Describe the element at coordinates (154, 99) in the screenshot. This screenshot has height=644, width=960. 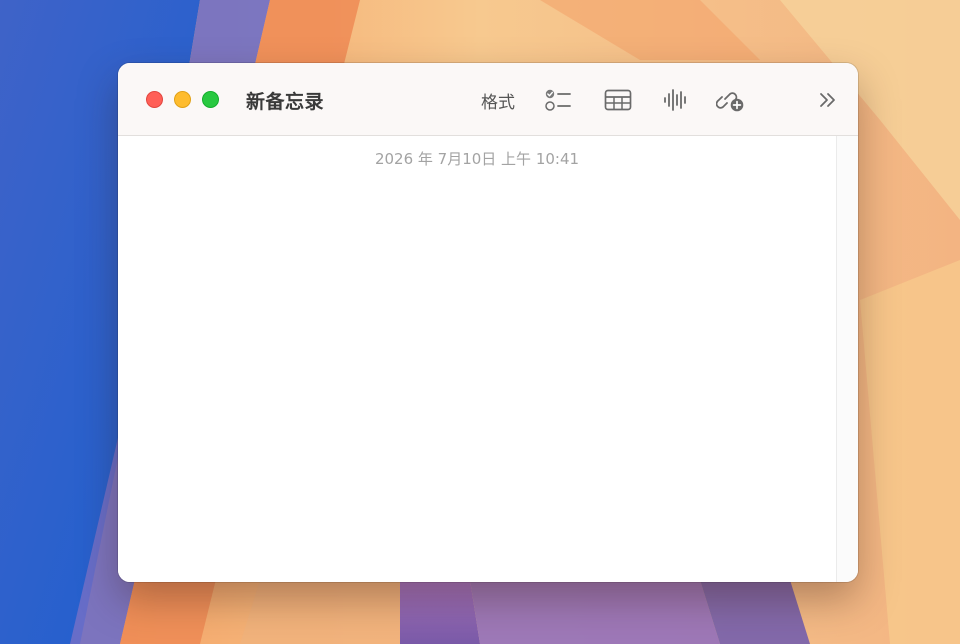
I see `close-button` at that location.